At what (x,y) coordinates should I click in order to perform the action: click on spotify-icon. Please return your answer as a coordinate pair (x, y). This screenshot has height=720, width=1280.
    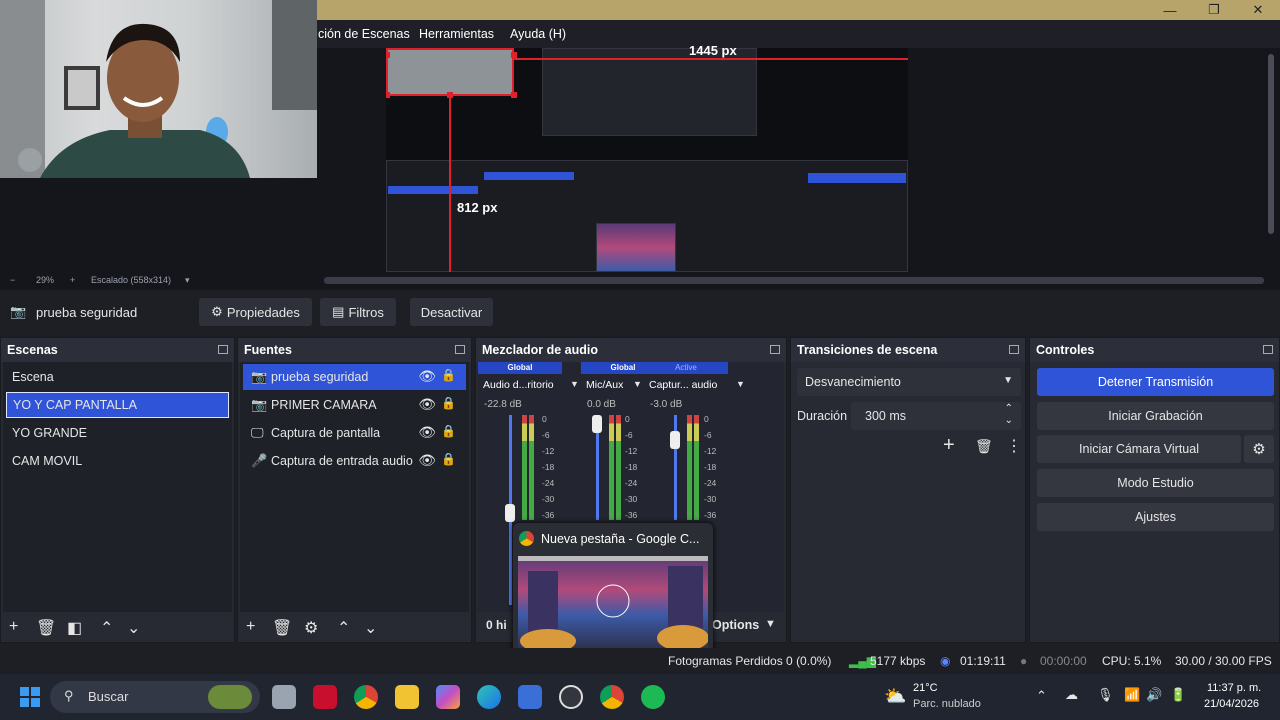
    Looking at the image, I should click on (653, 697).